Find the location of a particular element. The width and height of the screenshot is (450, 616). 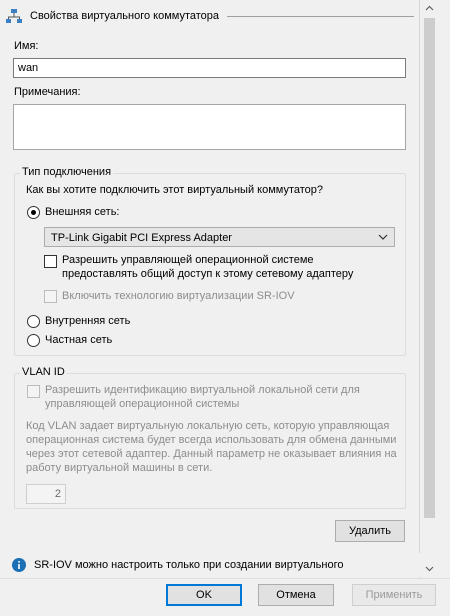

notes-textarea is located at coordinates (209, 127).